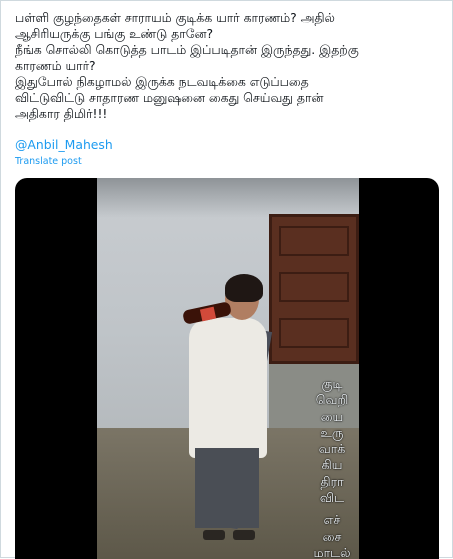 The height and width of the screenshot is (559, 453). I want to click on translate-post-link: Translate post, so click(48, 162).